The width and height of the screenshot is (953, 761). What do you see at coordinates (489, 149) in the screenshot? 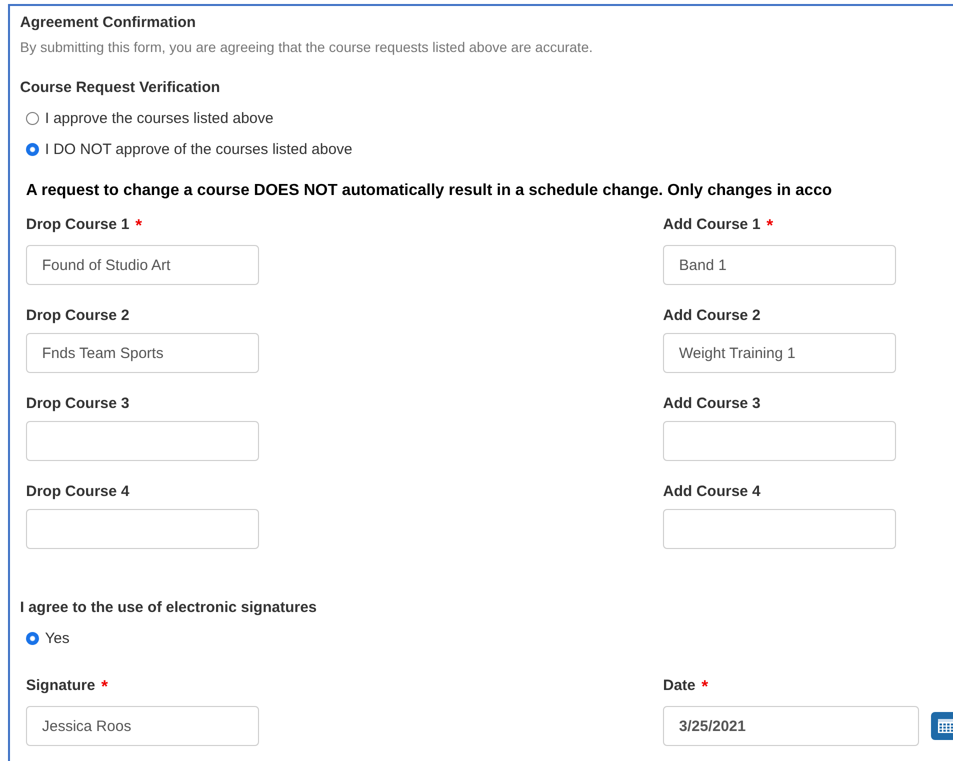
I see `radio-option: I DO NOT approve of the courses listed above` at bounding box center [489, 149].